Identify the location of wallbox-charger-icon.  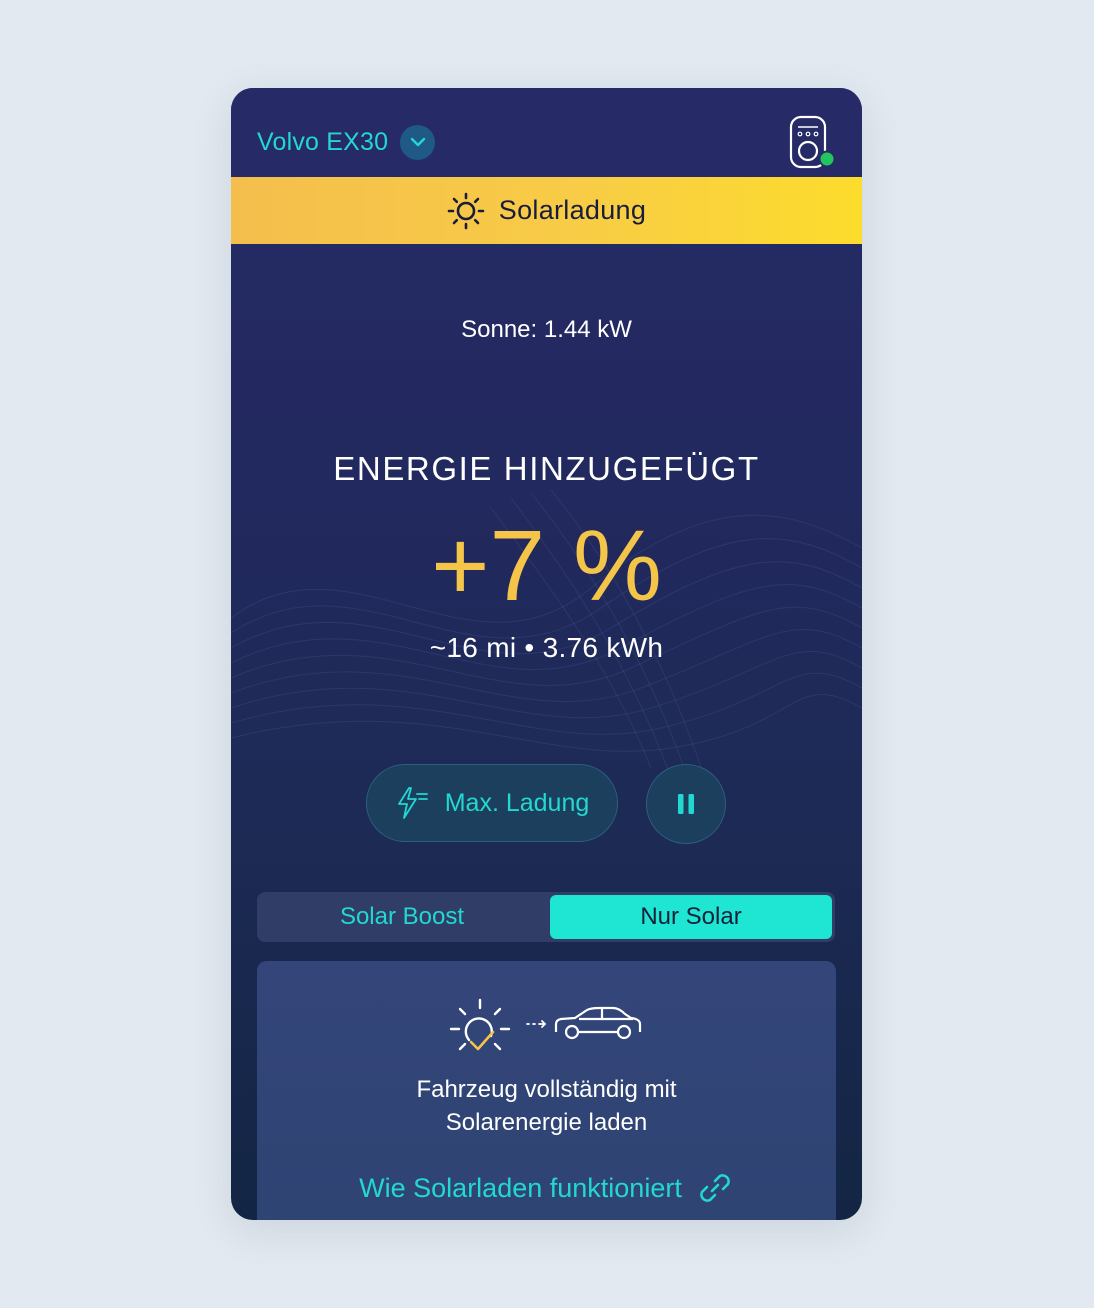
(812, 143).